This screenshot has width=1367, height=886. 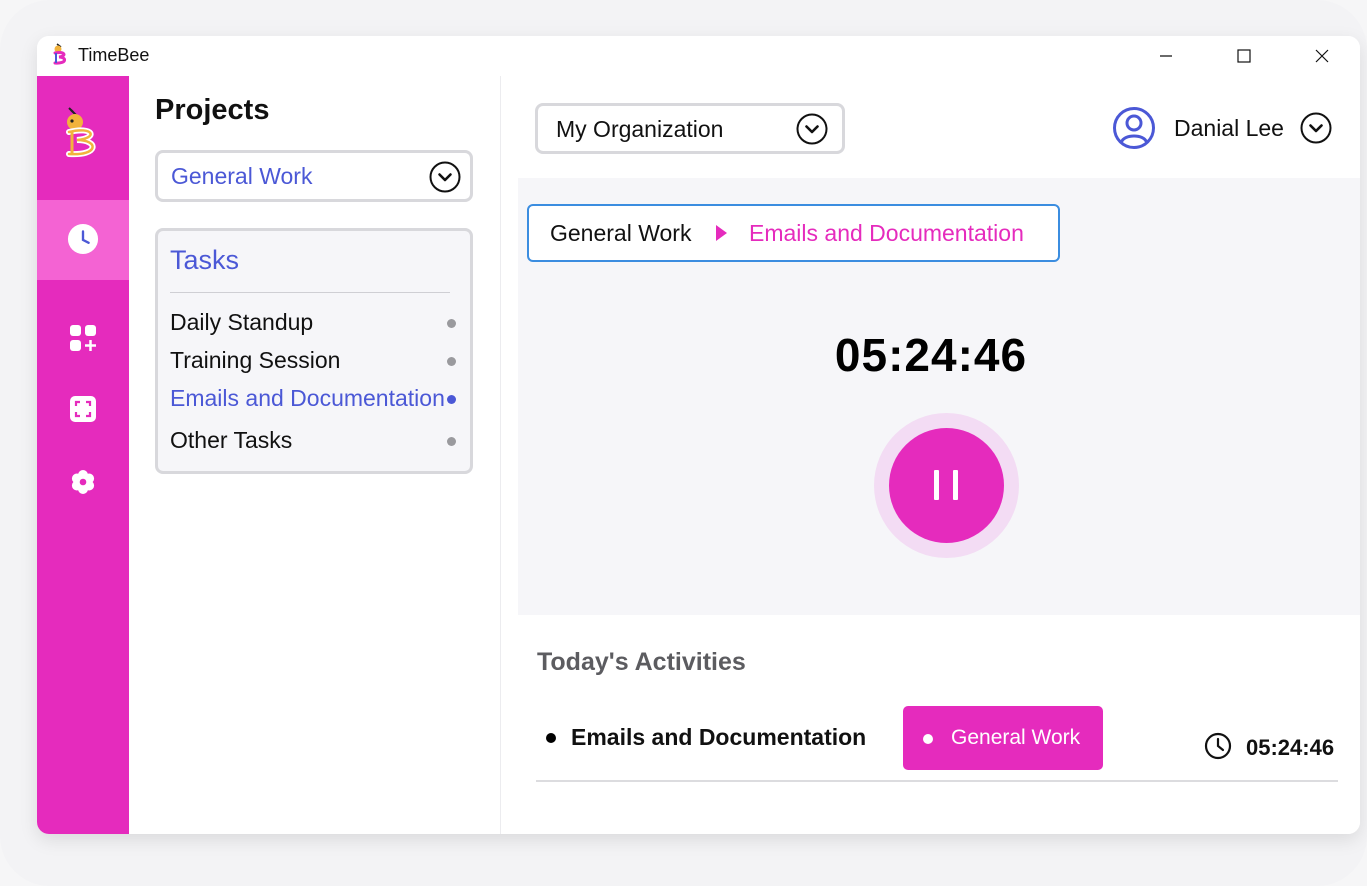 I want to click on organization-dropdown-value: My Organization, so click(x=640, y=129).